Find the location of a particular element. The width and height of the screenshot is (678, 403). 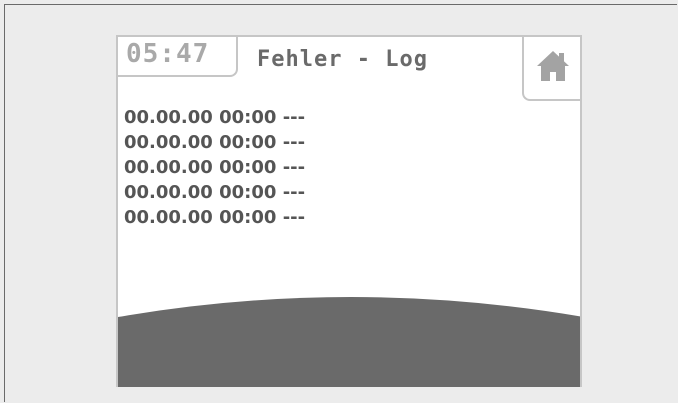

home-button is located at coordinates (551, 69).